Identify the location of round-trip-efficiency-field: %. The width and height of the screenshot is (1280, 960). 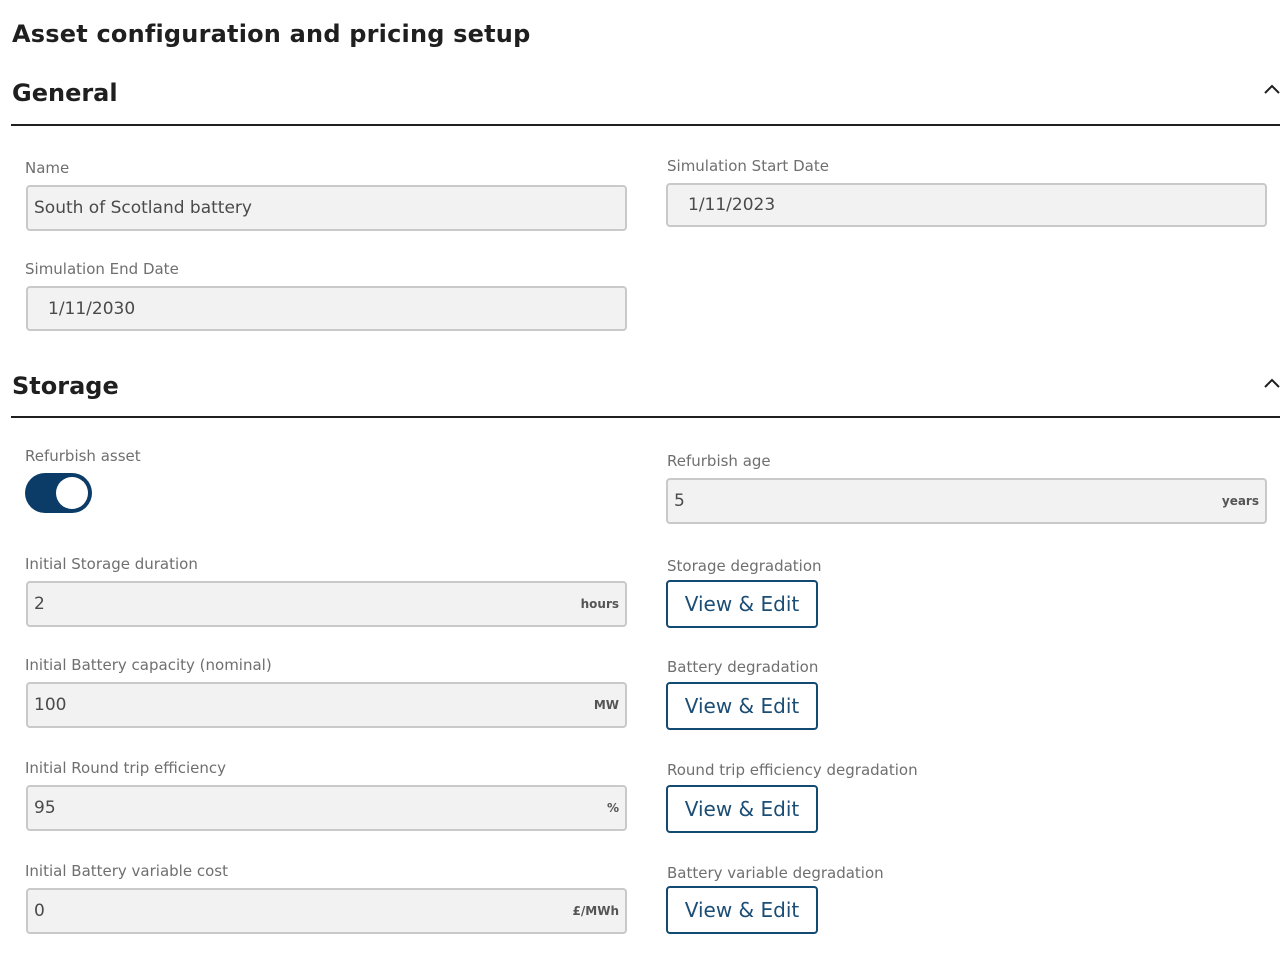
(326, 808).